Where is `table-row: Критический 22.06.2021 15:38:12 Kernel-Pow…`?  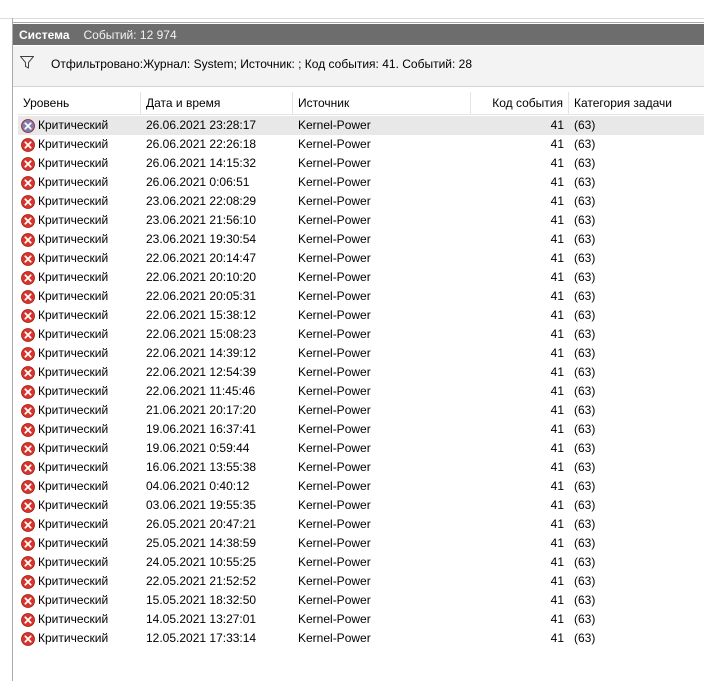
table-row: Критический 22.06.2021 15:38:12 Kernel-Pow… is located at coordinates (361, 315).